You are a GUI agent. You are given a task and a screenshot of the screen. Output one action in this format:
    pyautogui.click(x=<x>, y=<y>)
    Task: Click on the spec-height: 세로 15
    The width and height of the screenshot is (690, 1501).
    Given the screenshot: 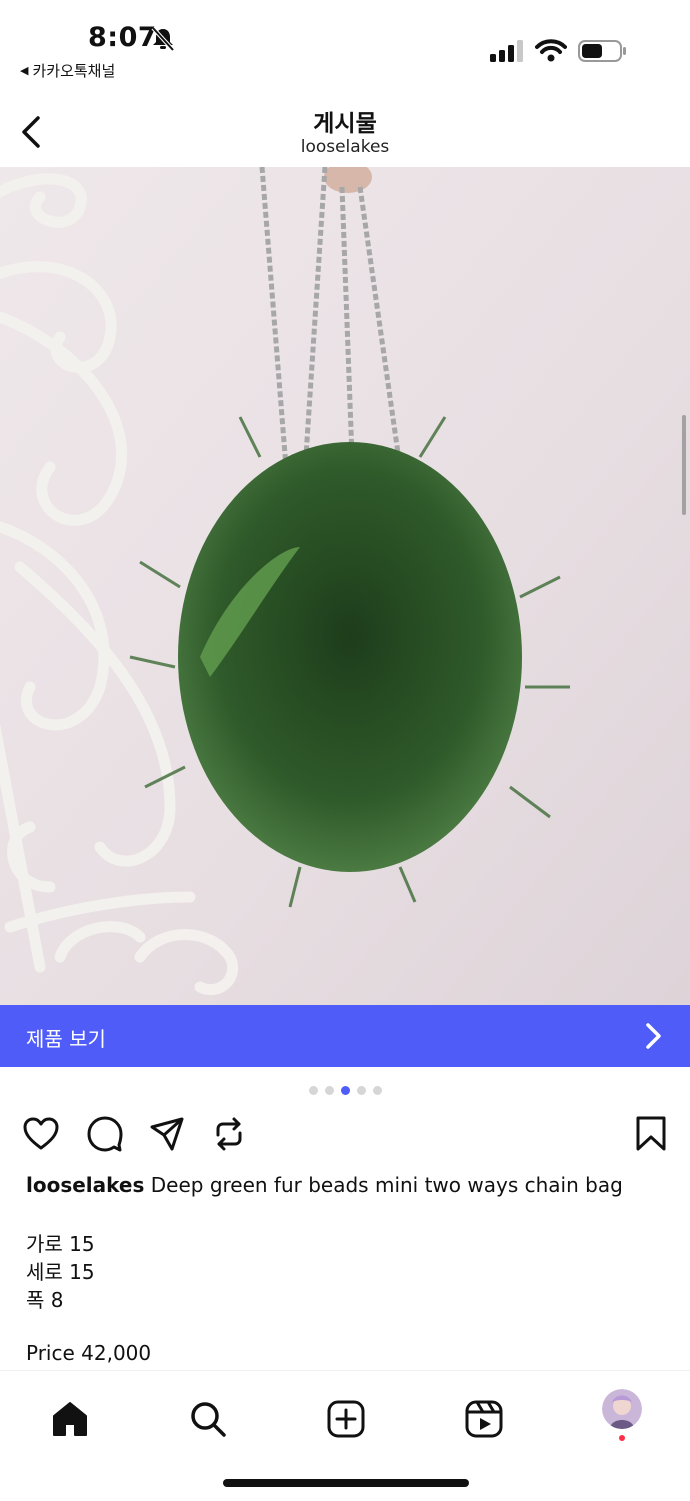 What is the action you would take?
    pyautogui.click(x=60, y=1272)
    